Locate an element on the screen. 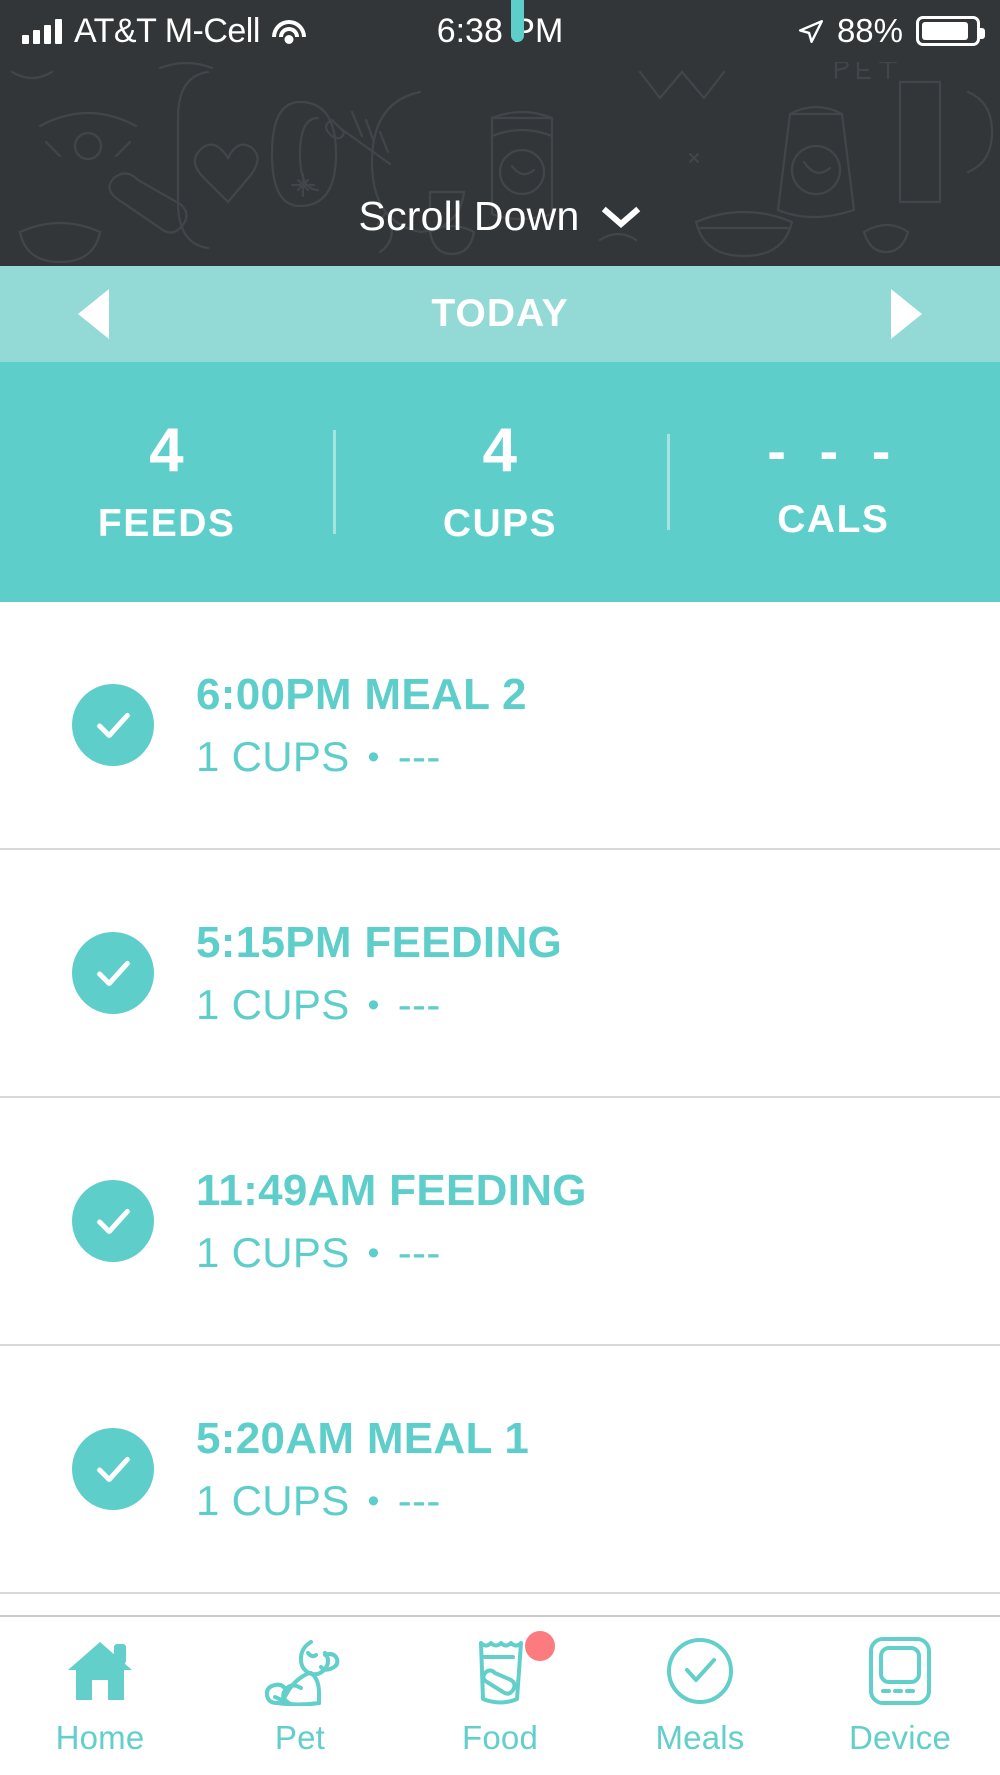 This screenshot has height=1775, width=1000. feed-row-text: 5:20AM MEAL 1 1 CUPS • --- is located at coordinates (362, 1469).